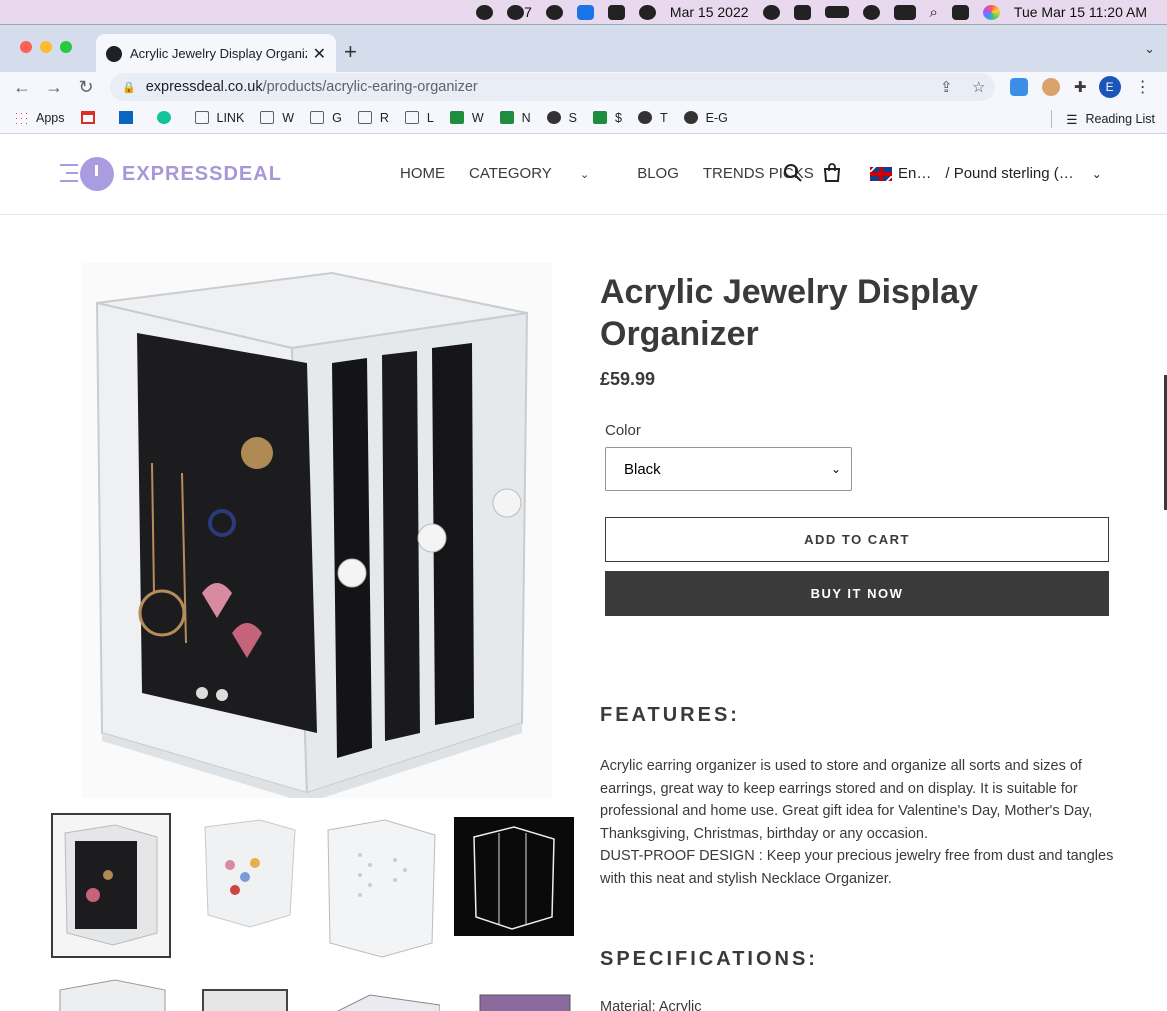 Image resolution: width=1167 pixels, height=1011 pixels. Describe the element at coordinates (616, 12) in the screenshot. I see `check-icon` at that location.